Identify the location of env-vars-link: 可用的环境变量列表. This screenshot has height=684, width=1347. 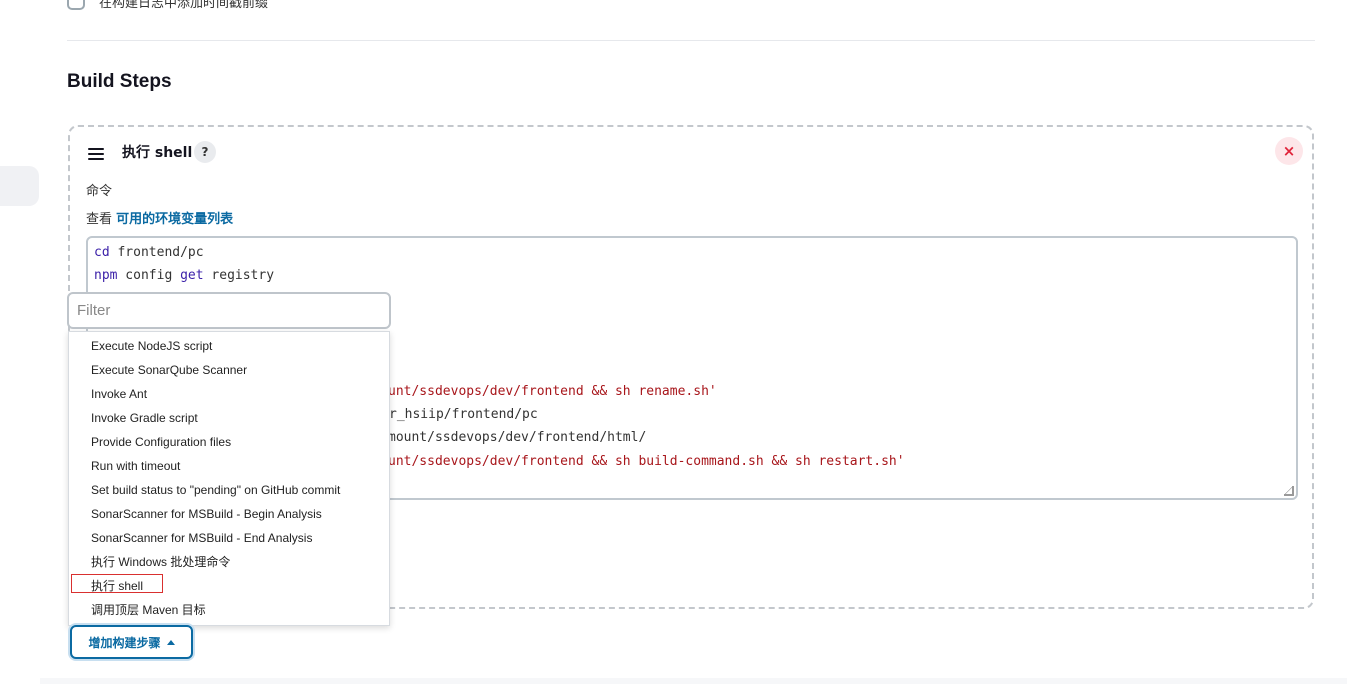
(174, 219).